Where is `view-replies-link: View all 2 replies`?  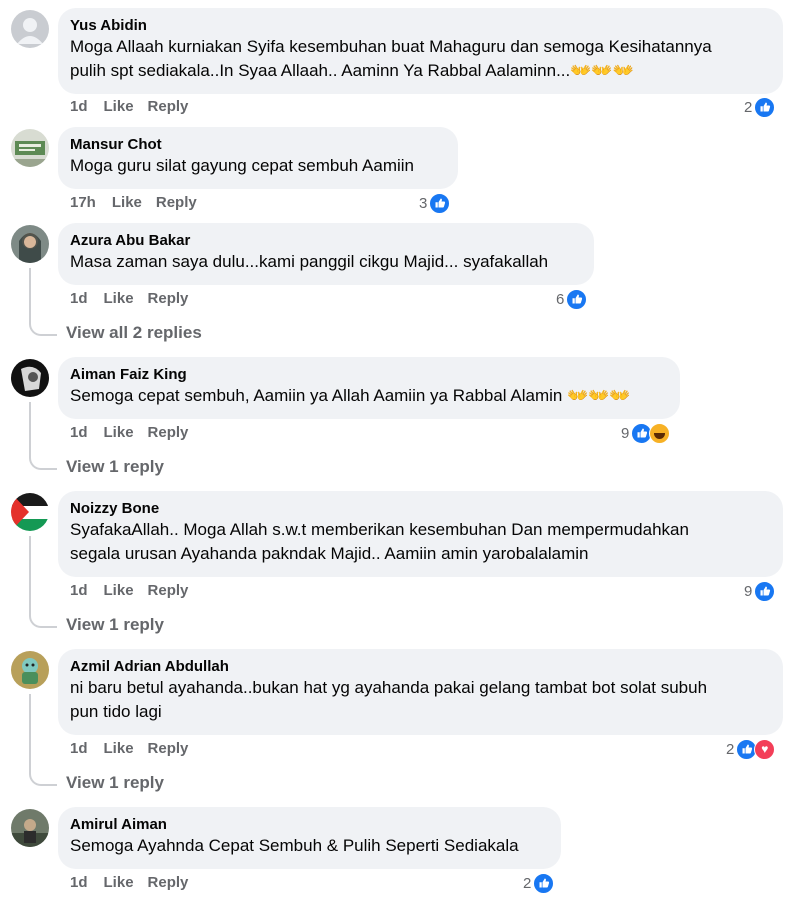
view-replies-link: View all 2 replies is located at coordinates (134, 333).